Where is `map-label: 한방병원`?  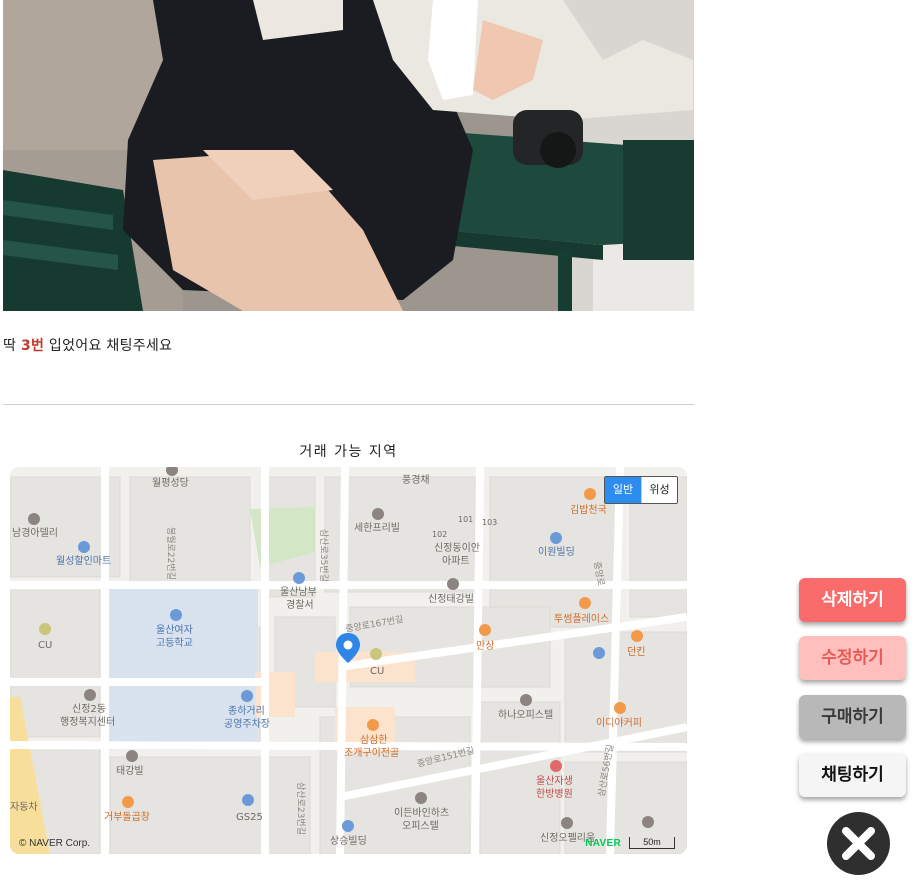
map-label: 한방병원 is located at coordinates (554, 794).